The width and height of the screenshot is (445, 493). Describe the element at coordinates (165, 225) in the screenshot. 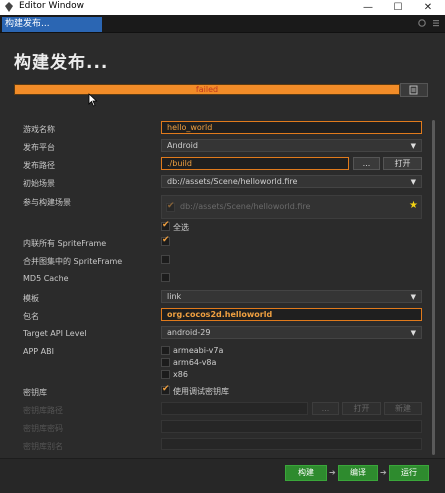

I see `select-all-checkbox` at that location.